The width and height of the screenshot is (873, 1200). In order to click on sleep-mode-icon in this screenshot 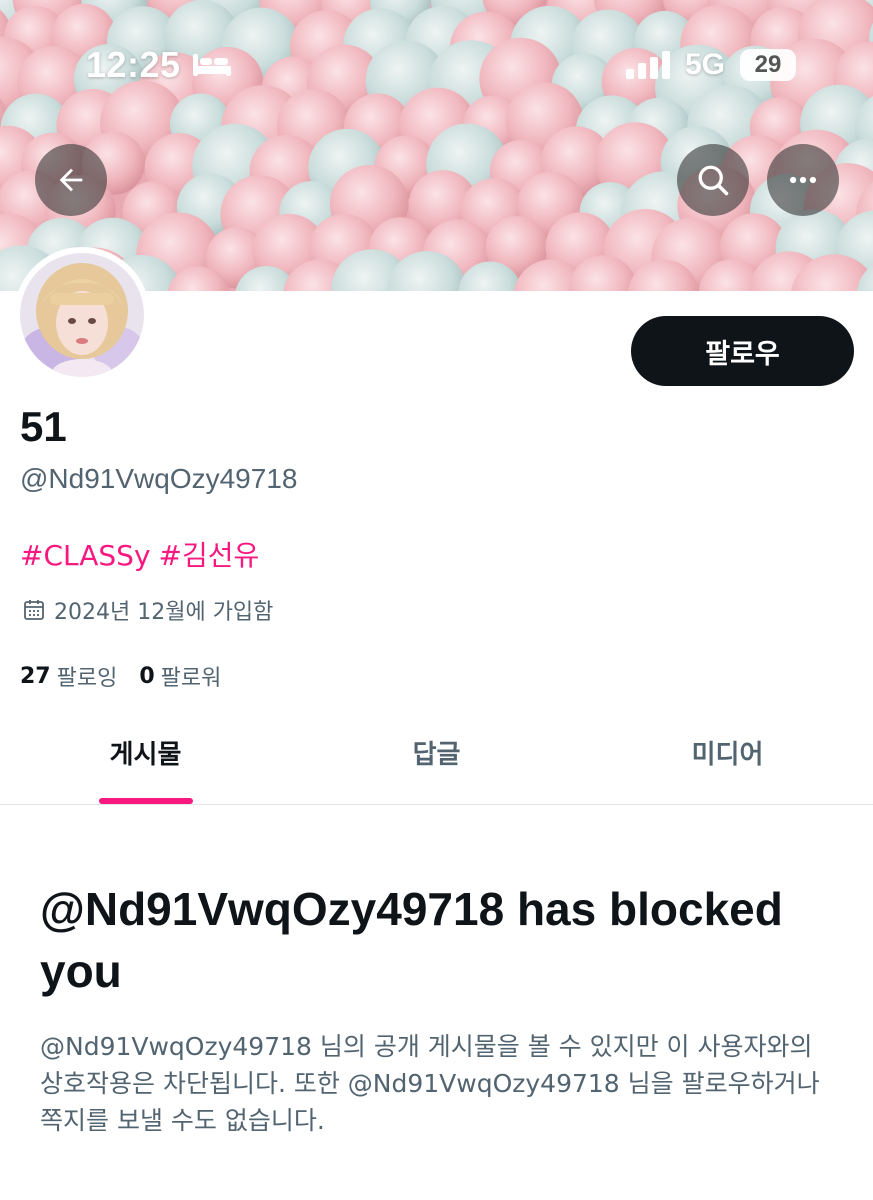, I will do `click(212, 65)`.